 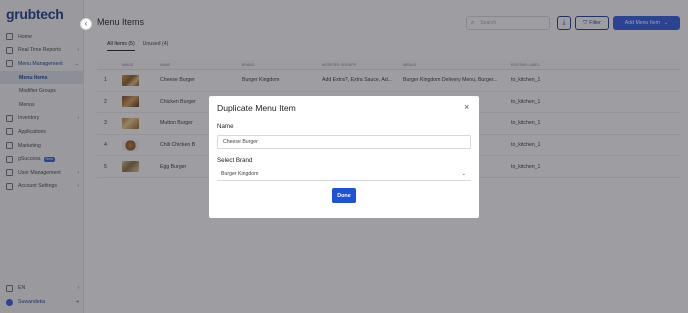 What do you see at coordinates (344, 195) in the screenshot?
I see `done-button: Done` at bounding box center [344, 195].